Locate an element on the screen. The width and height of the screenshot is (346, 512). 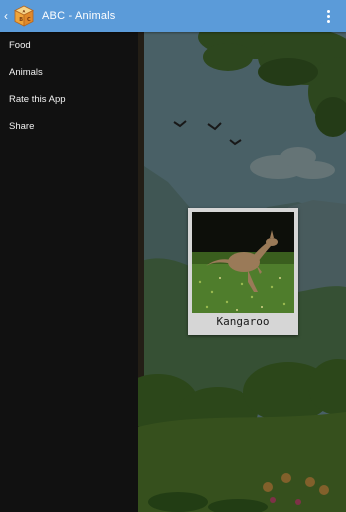
drawer-item-label: Animals is located at coordinates (26, 72).